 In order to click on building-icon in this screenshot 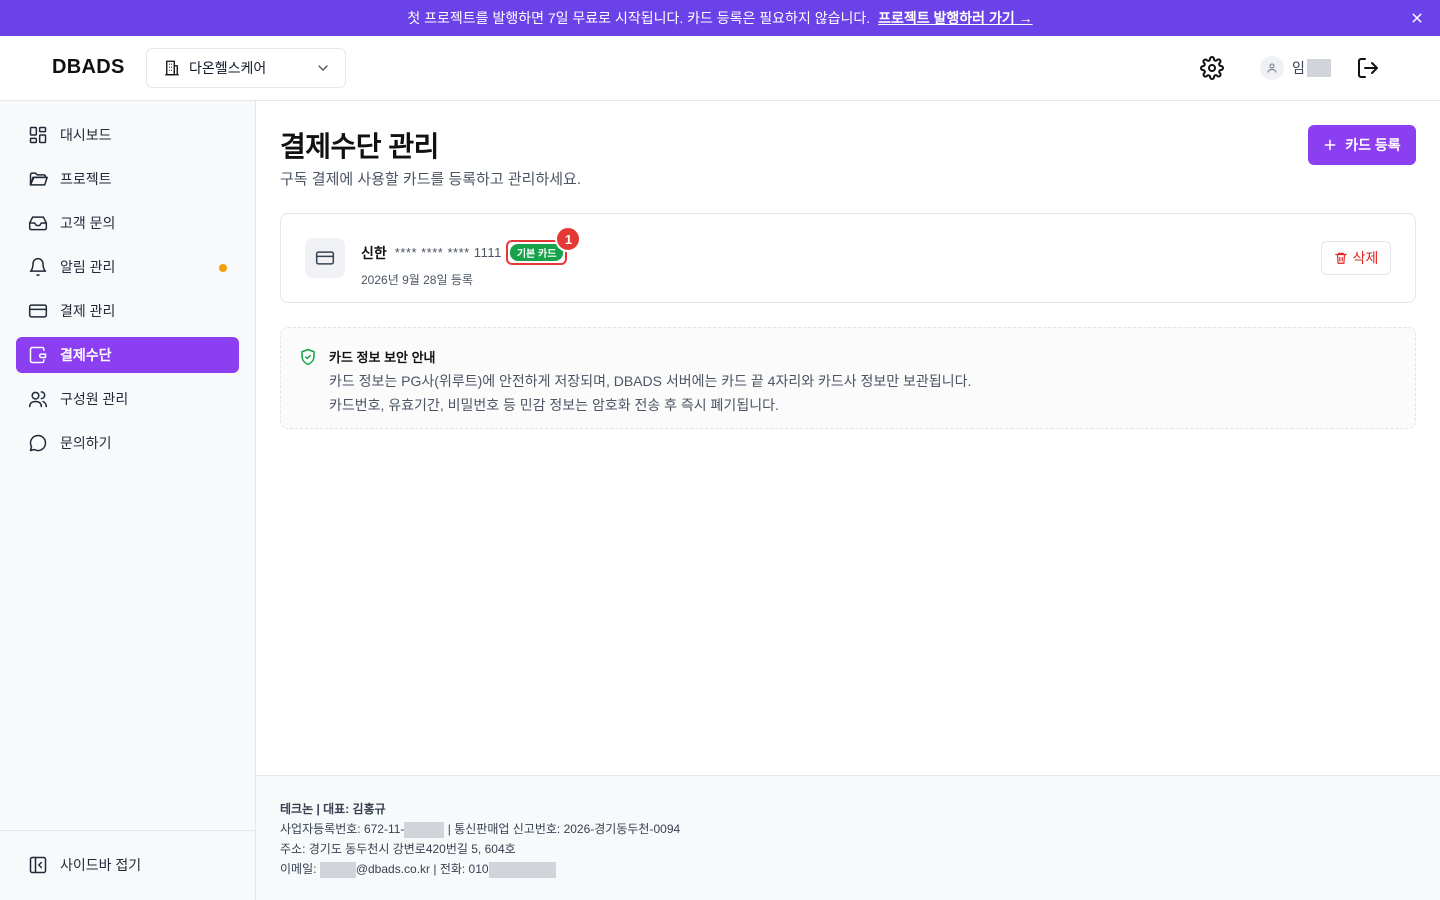, I will do `click(172, 68)`.